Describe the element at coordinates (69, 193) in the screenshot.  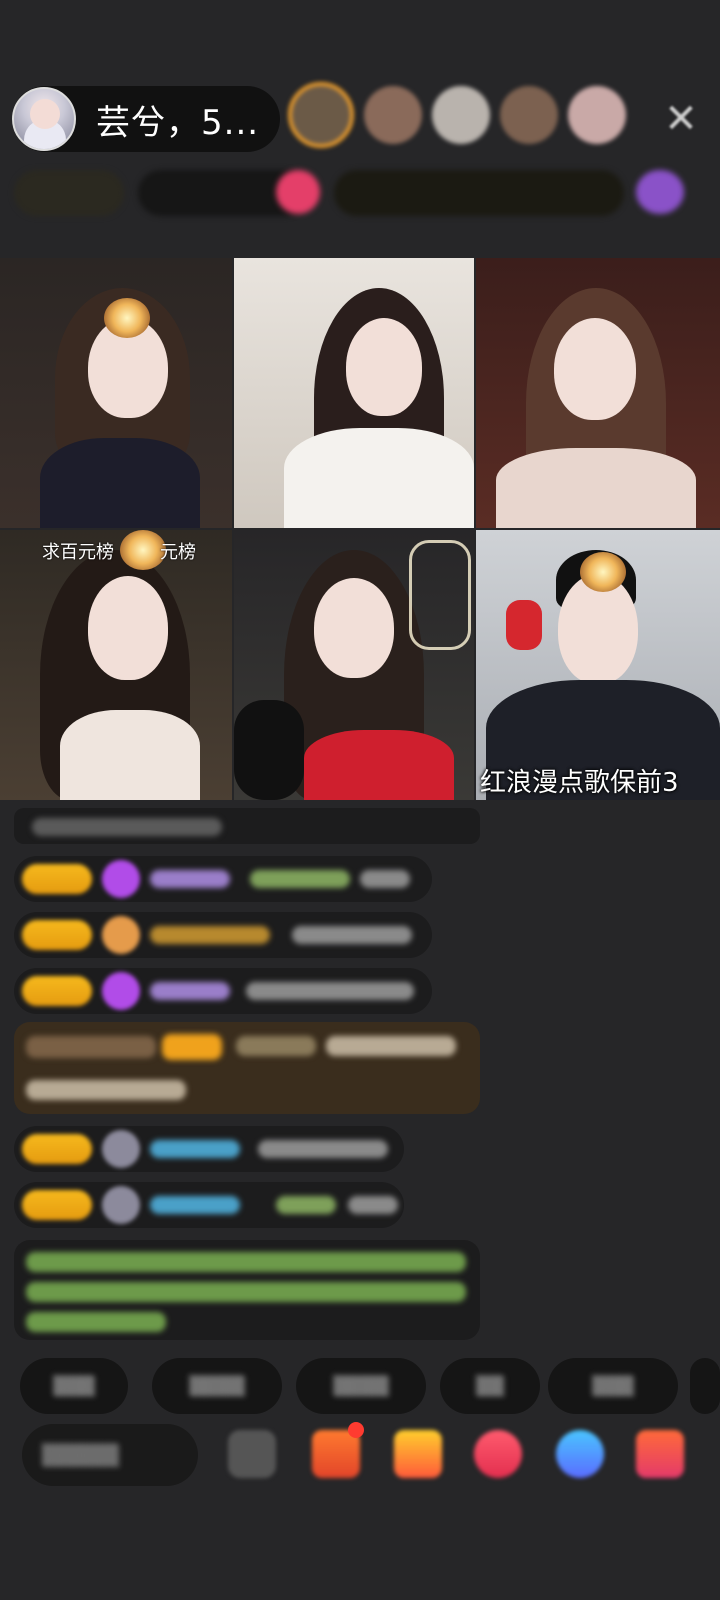
I see `rank-chip` at that location.